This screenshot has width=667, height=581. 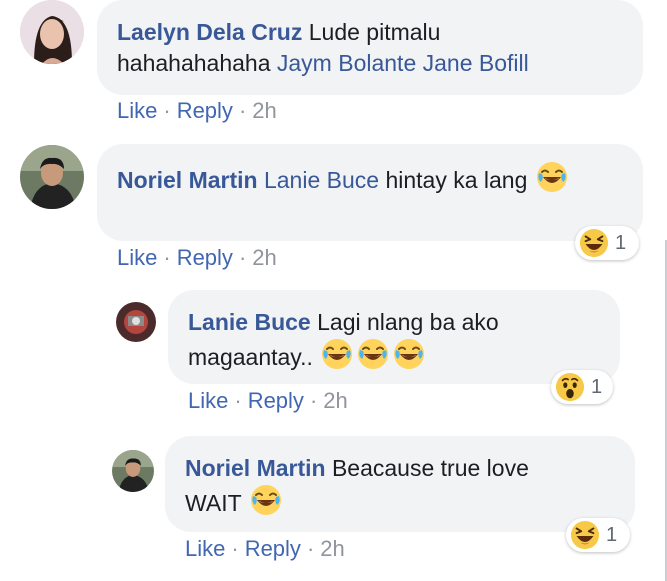 What do you see at coordinates (321, 180) in the screenshot?
I see `mention-link: Lanie Buce` at bounding box center [321, 180].